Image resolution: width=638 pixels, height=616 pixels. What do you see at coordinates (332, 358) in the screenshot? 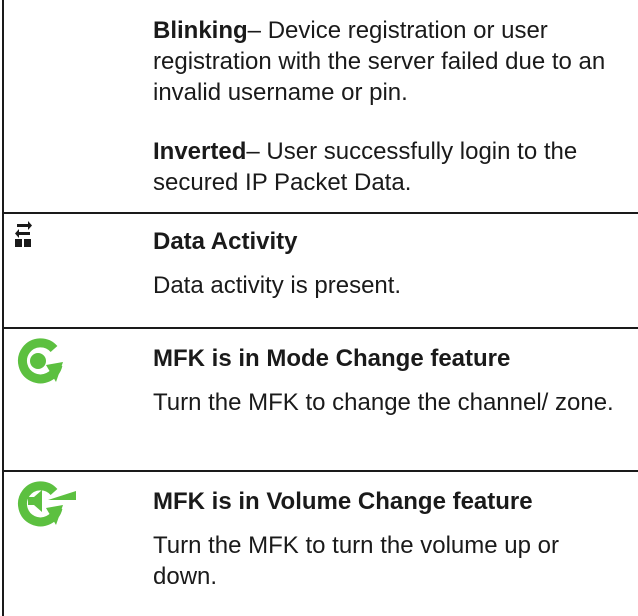
I see `mode-change-title: MFK is in Mode Change feature` at bounding box center [332, 358].